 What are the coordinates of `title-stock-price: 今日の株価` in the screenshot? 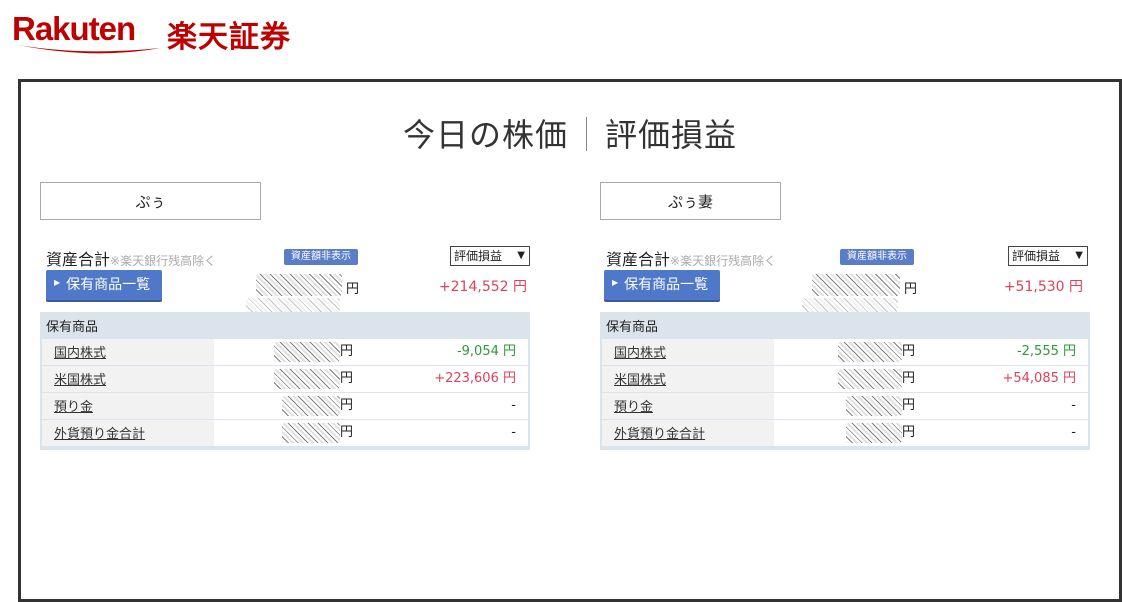 It's located at (485, 135).